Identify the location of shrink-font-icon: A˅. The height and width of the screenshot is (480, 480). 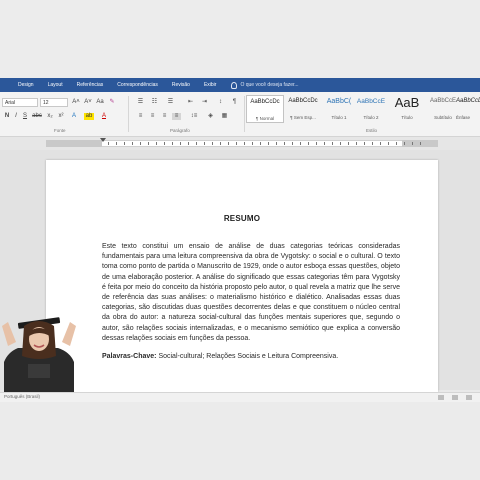
(88, 102).